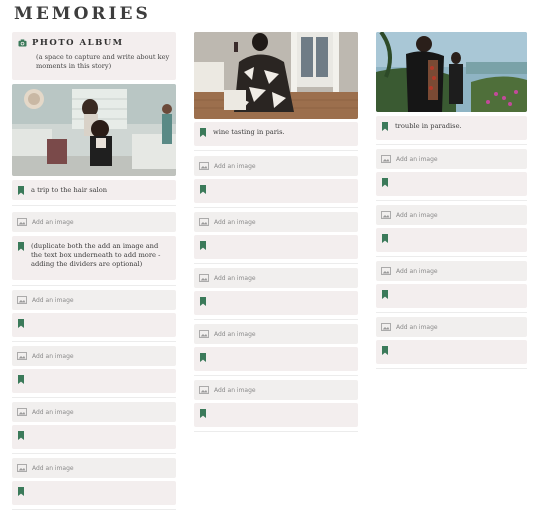 This screenshot has height=516, width=540. I want to click on caption-card: a trip to the hair salon, so click(94, 190).